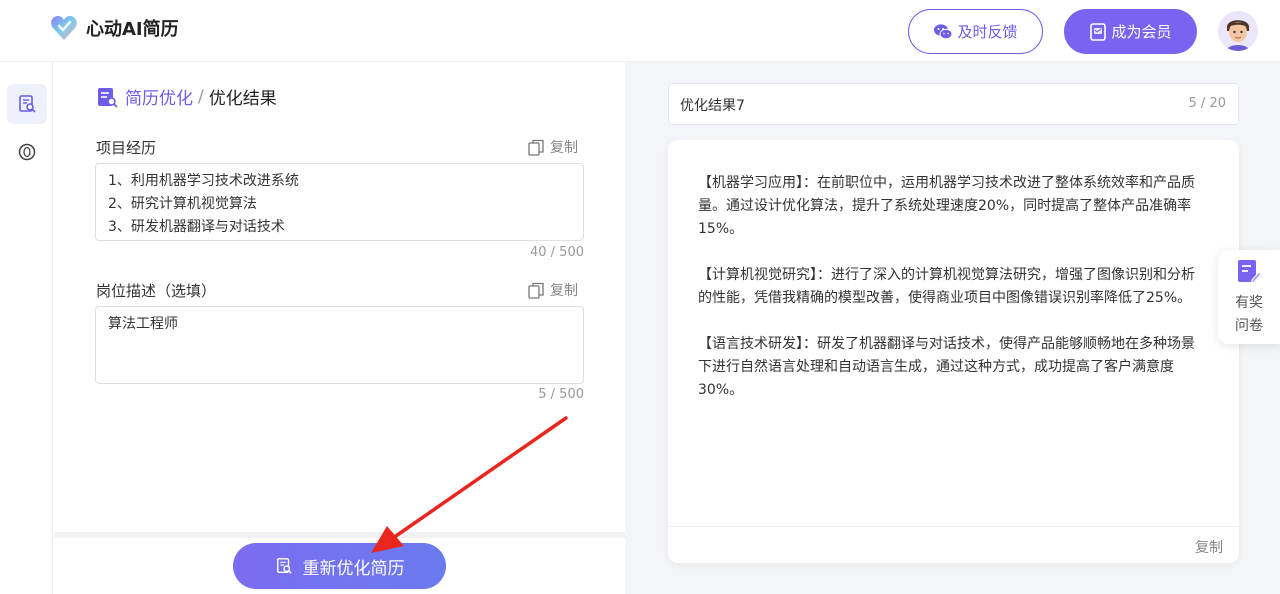 Image resolution: width=1280 pixels, height=594 pixels. What do you see at coordinates (564, 291) in the screenshot?
I see `position-copy-label: 复制` at bounding box center [564, 291].